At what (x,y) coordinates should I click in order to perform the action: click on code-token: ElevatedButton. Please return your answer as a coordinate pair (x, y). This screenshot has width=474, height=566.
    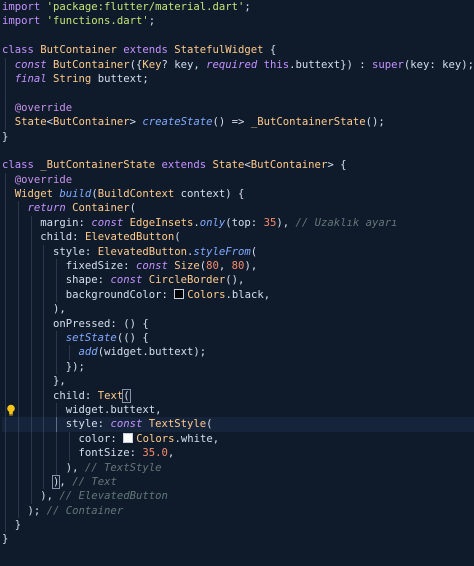
    Looking at the image, I should click on (142, 251).